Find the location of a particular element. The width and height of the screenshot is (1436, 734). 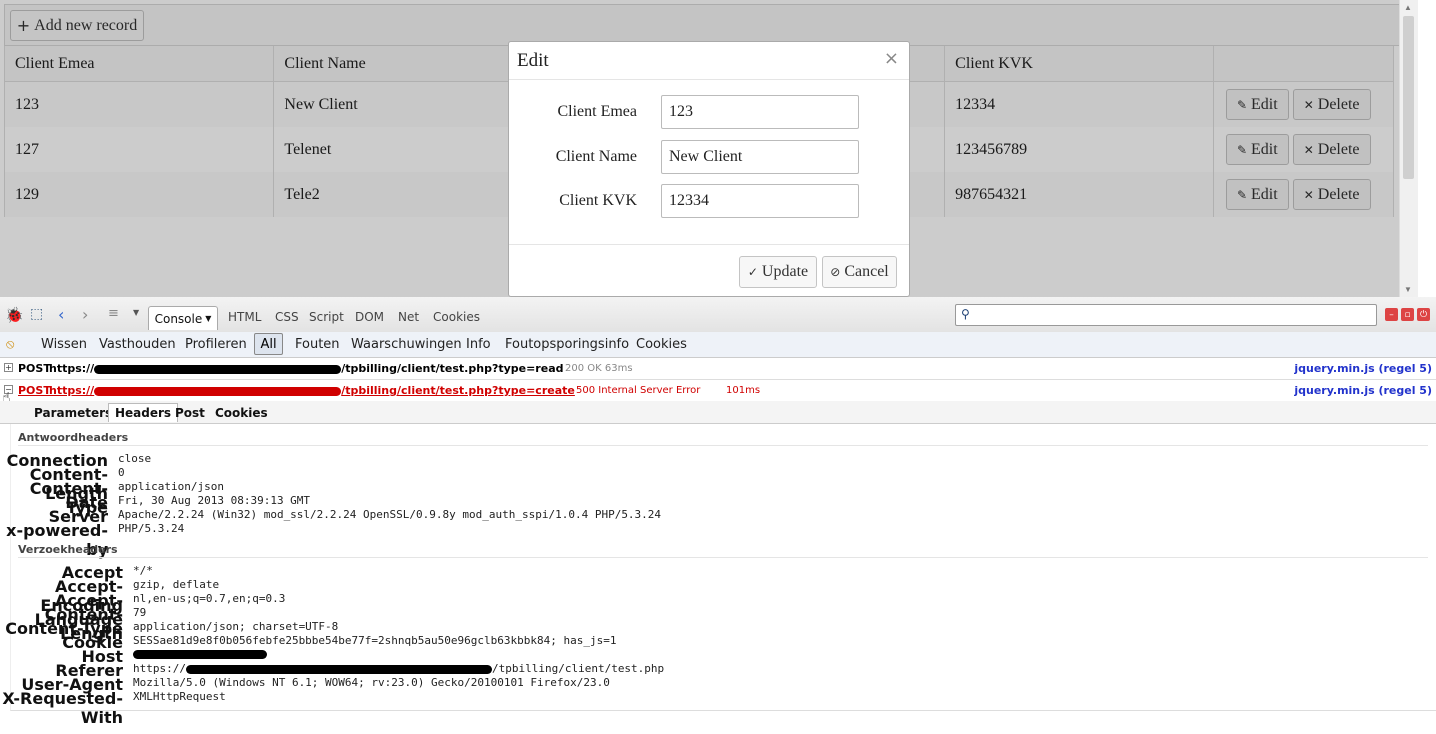

tab-headers: Headers is located at coordinates (143, 412).